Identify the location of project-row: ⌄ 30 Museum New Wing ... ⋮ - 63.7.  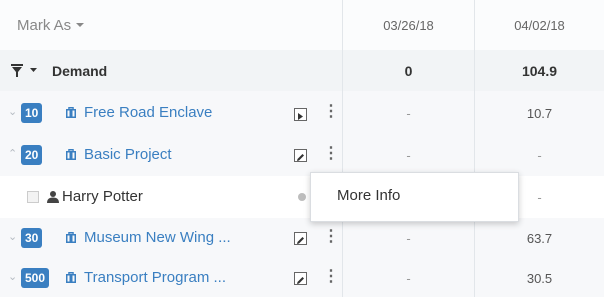
(302, 239).